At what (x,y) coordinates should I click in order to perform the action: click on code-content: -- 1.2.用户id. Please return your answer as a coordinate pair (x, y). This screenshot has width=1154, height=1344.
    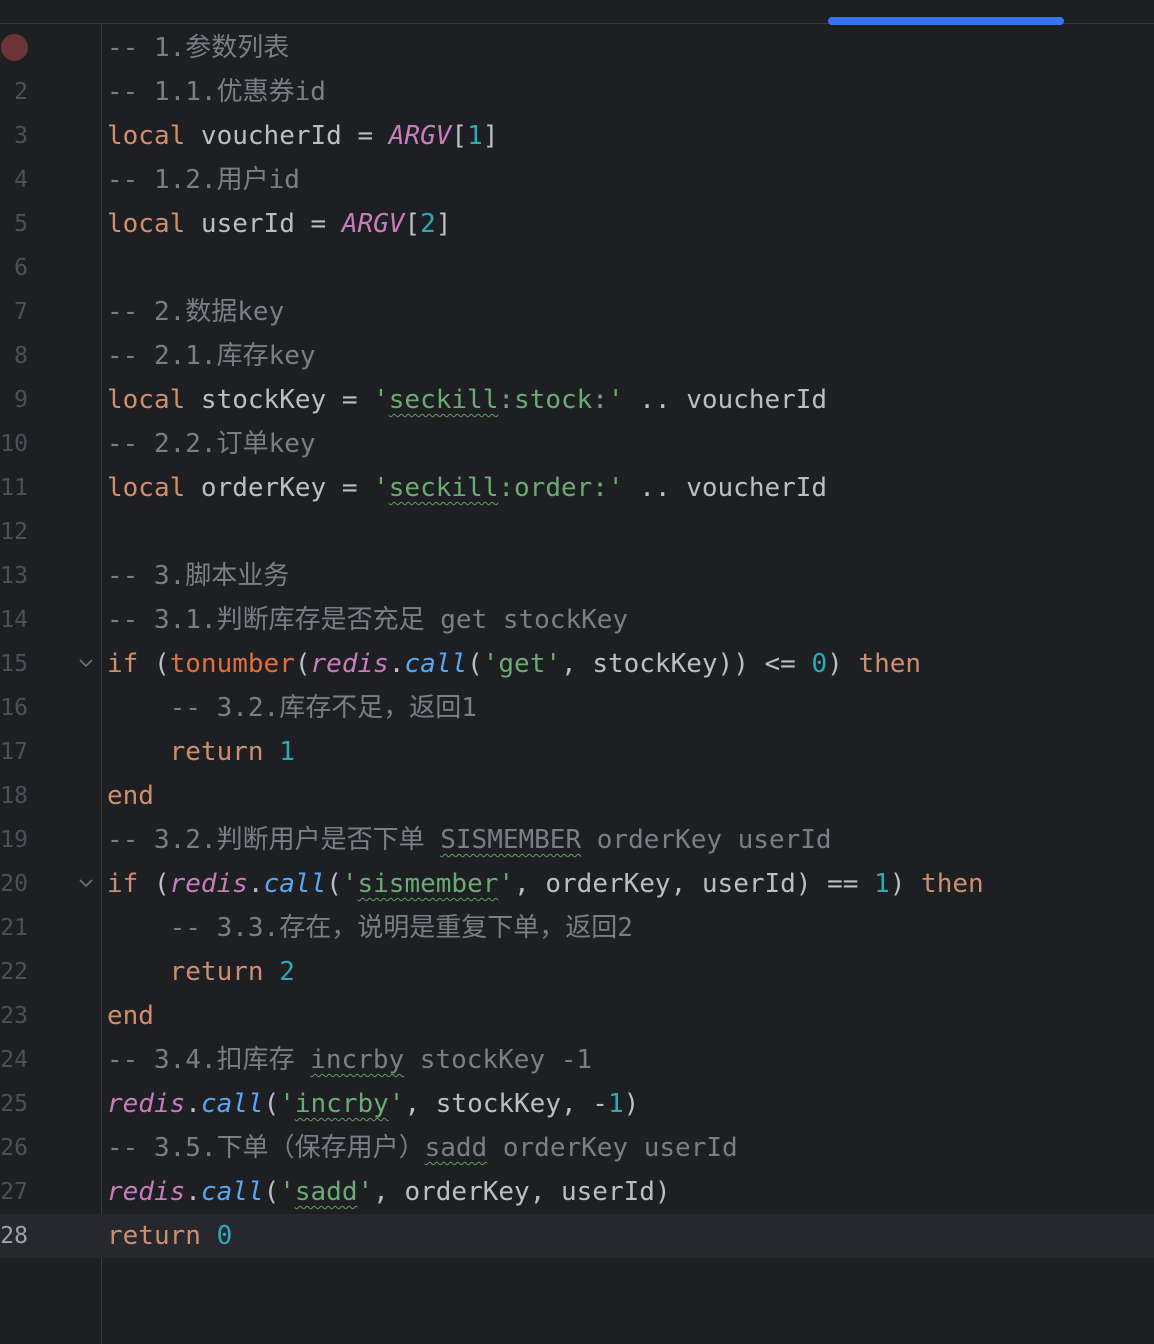
    Looking at the image, I should click on (203, 180).